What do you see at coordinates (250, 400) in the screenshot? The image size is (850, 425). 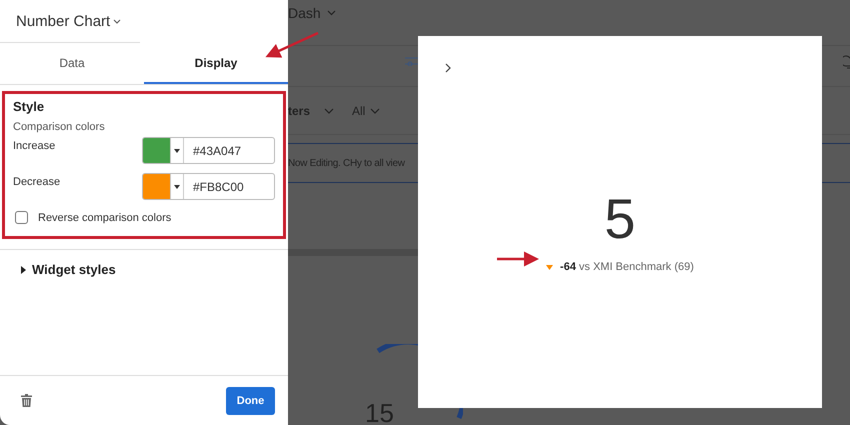 I see `done-button: Done` at bounding box center [250, 400].